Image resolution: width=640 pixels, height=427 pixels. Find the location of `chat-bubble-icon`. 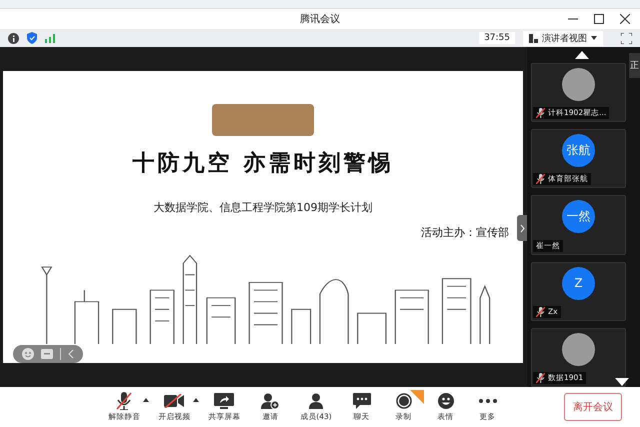

chat-bubble-icon is located at coordinates (361, 401).